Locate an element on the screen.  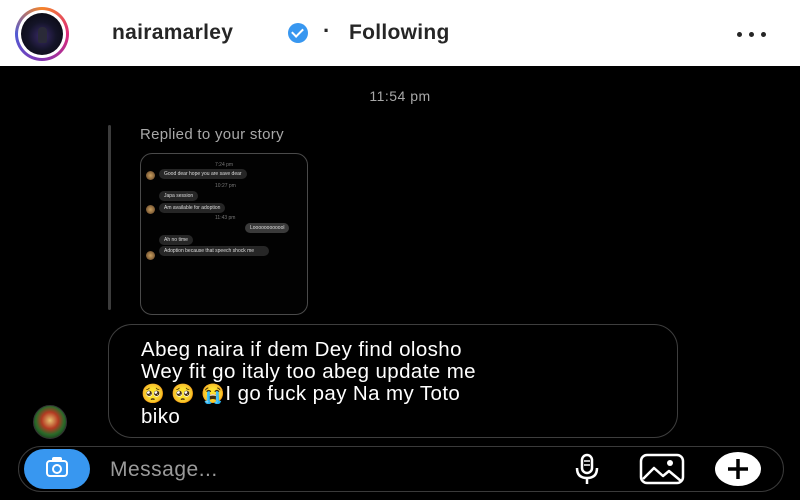
crying-face-emoji: 😭 is located at coordinates (213, 394).